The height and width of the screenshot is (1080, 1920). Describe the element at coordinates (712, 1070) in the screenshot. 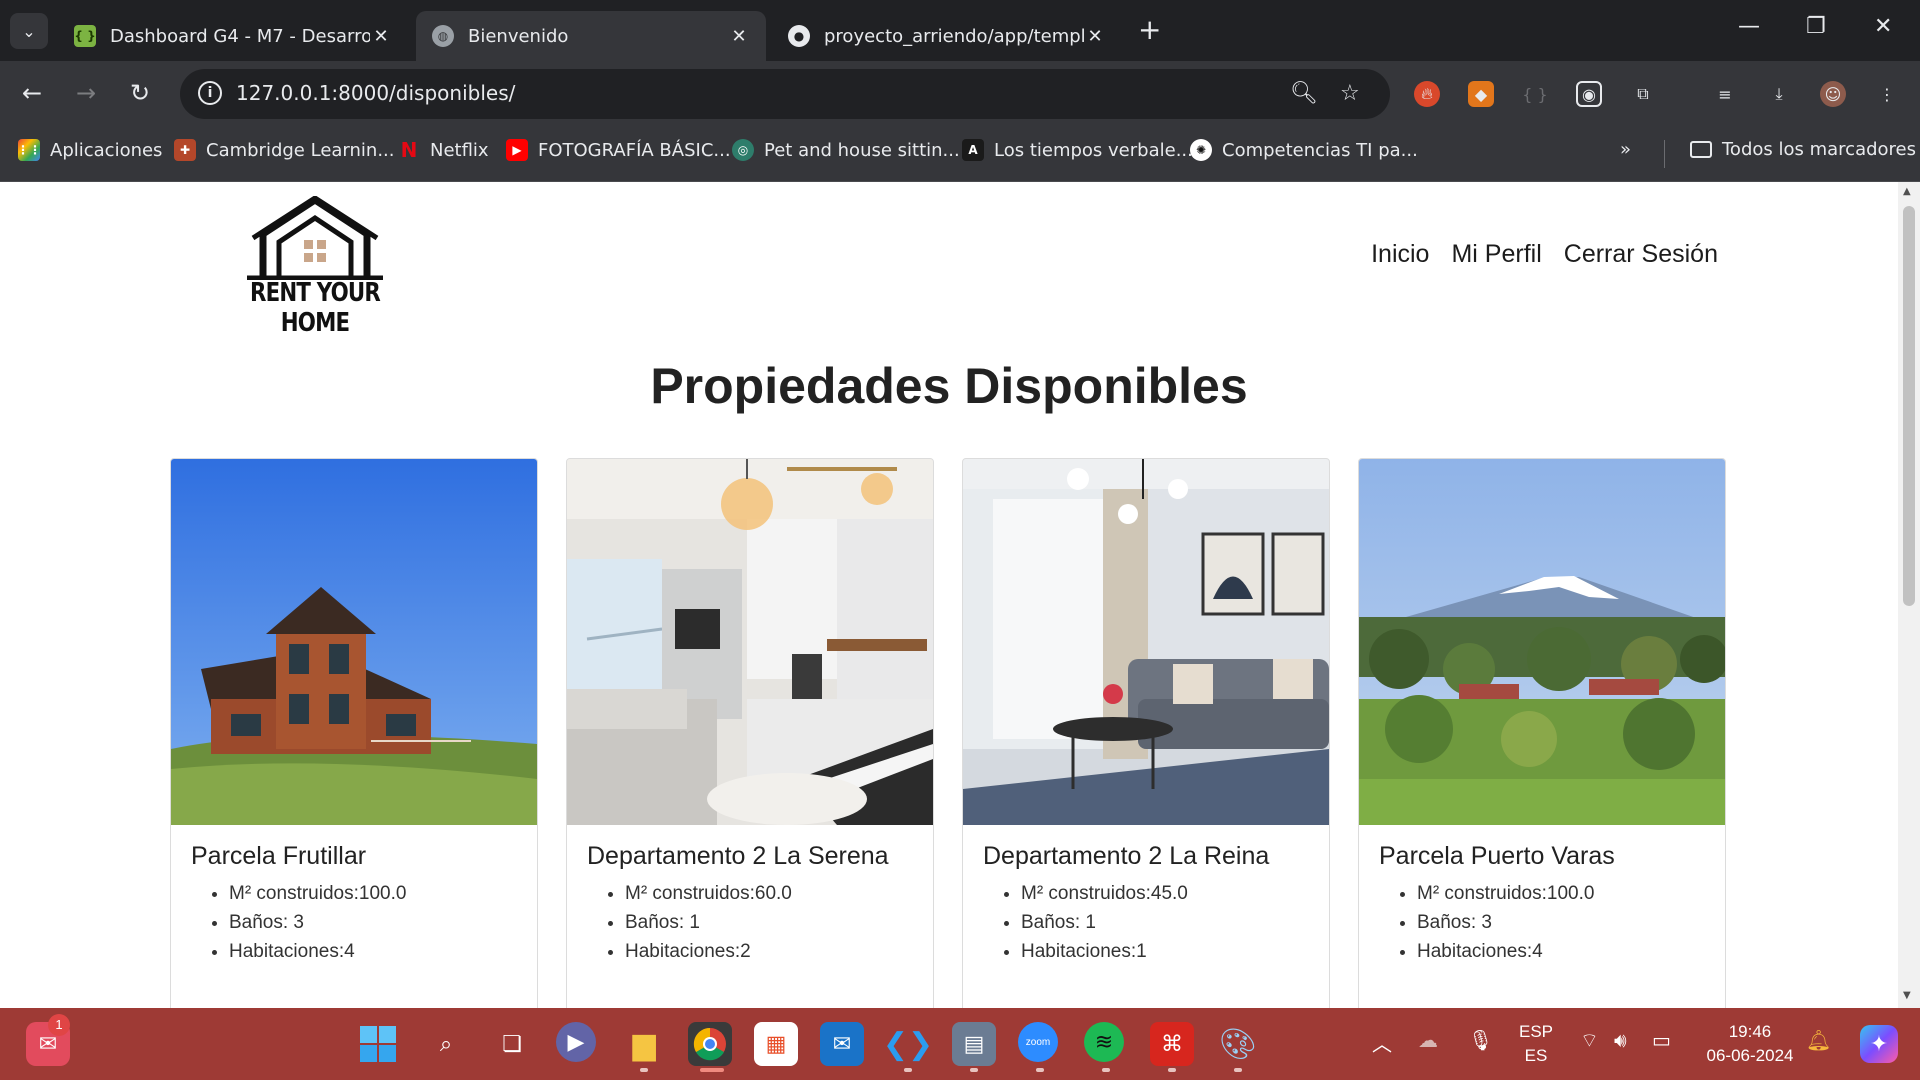

I see `active-indicator` at that location.